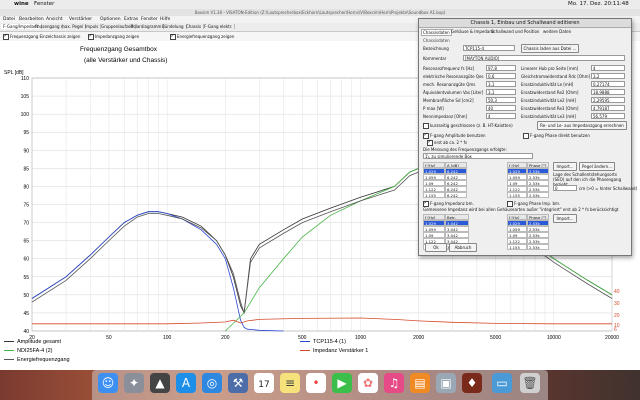  Describe the element at coordinates (21, 4) in the screenshot. I see `app-menu-wine: wine` at that location.